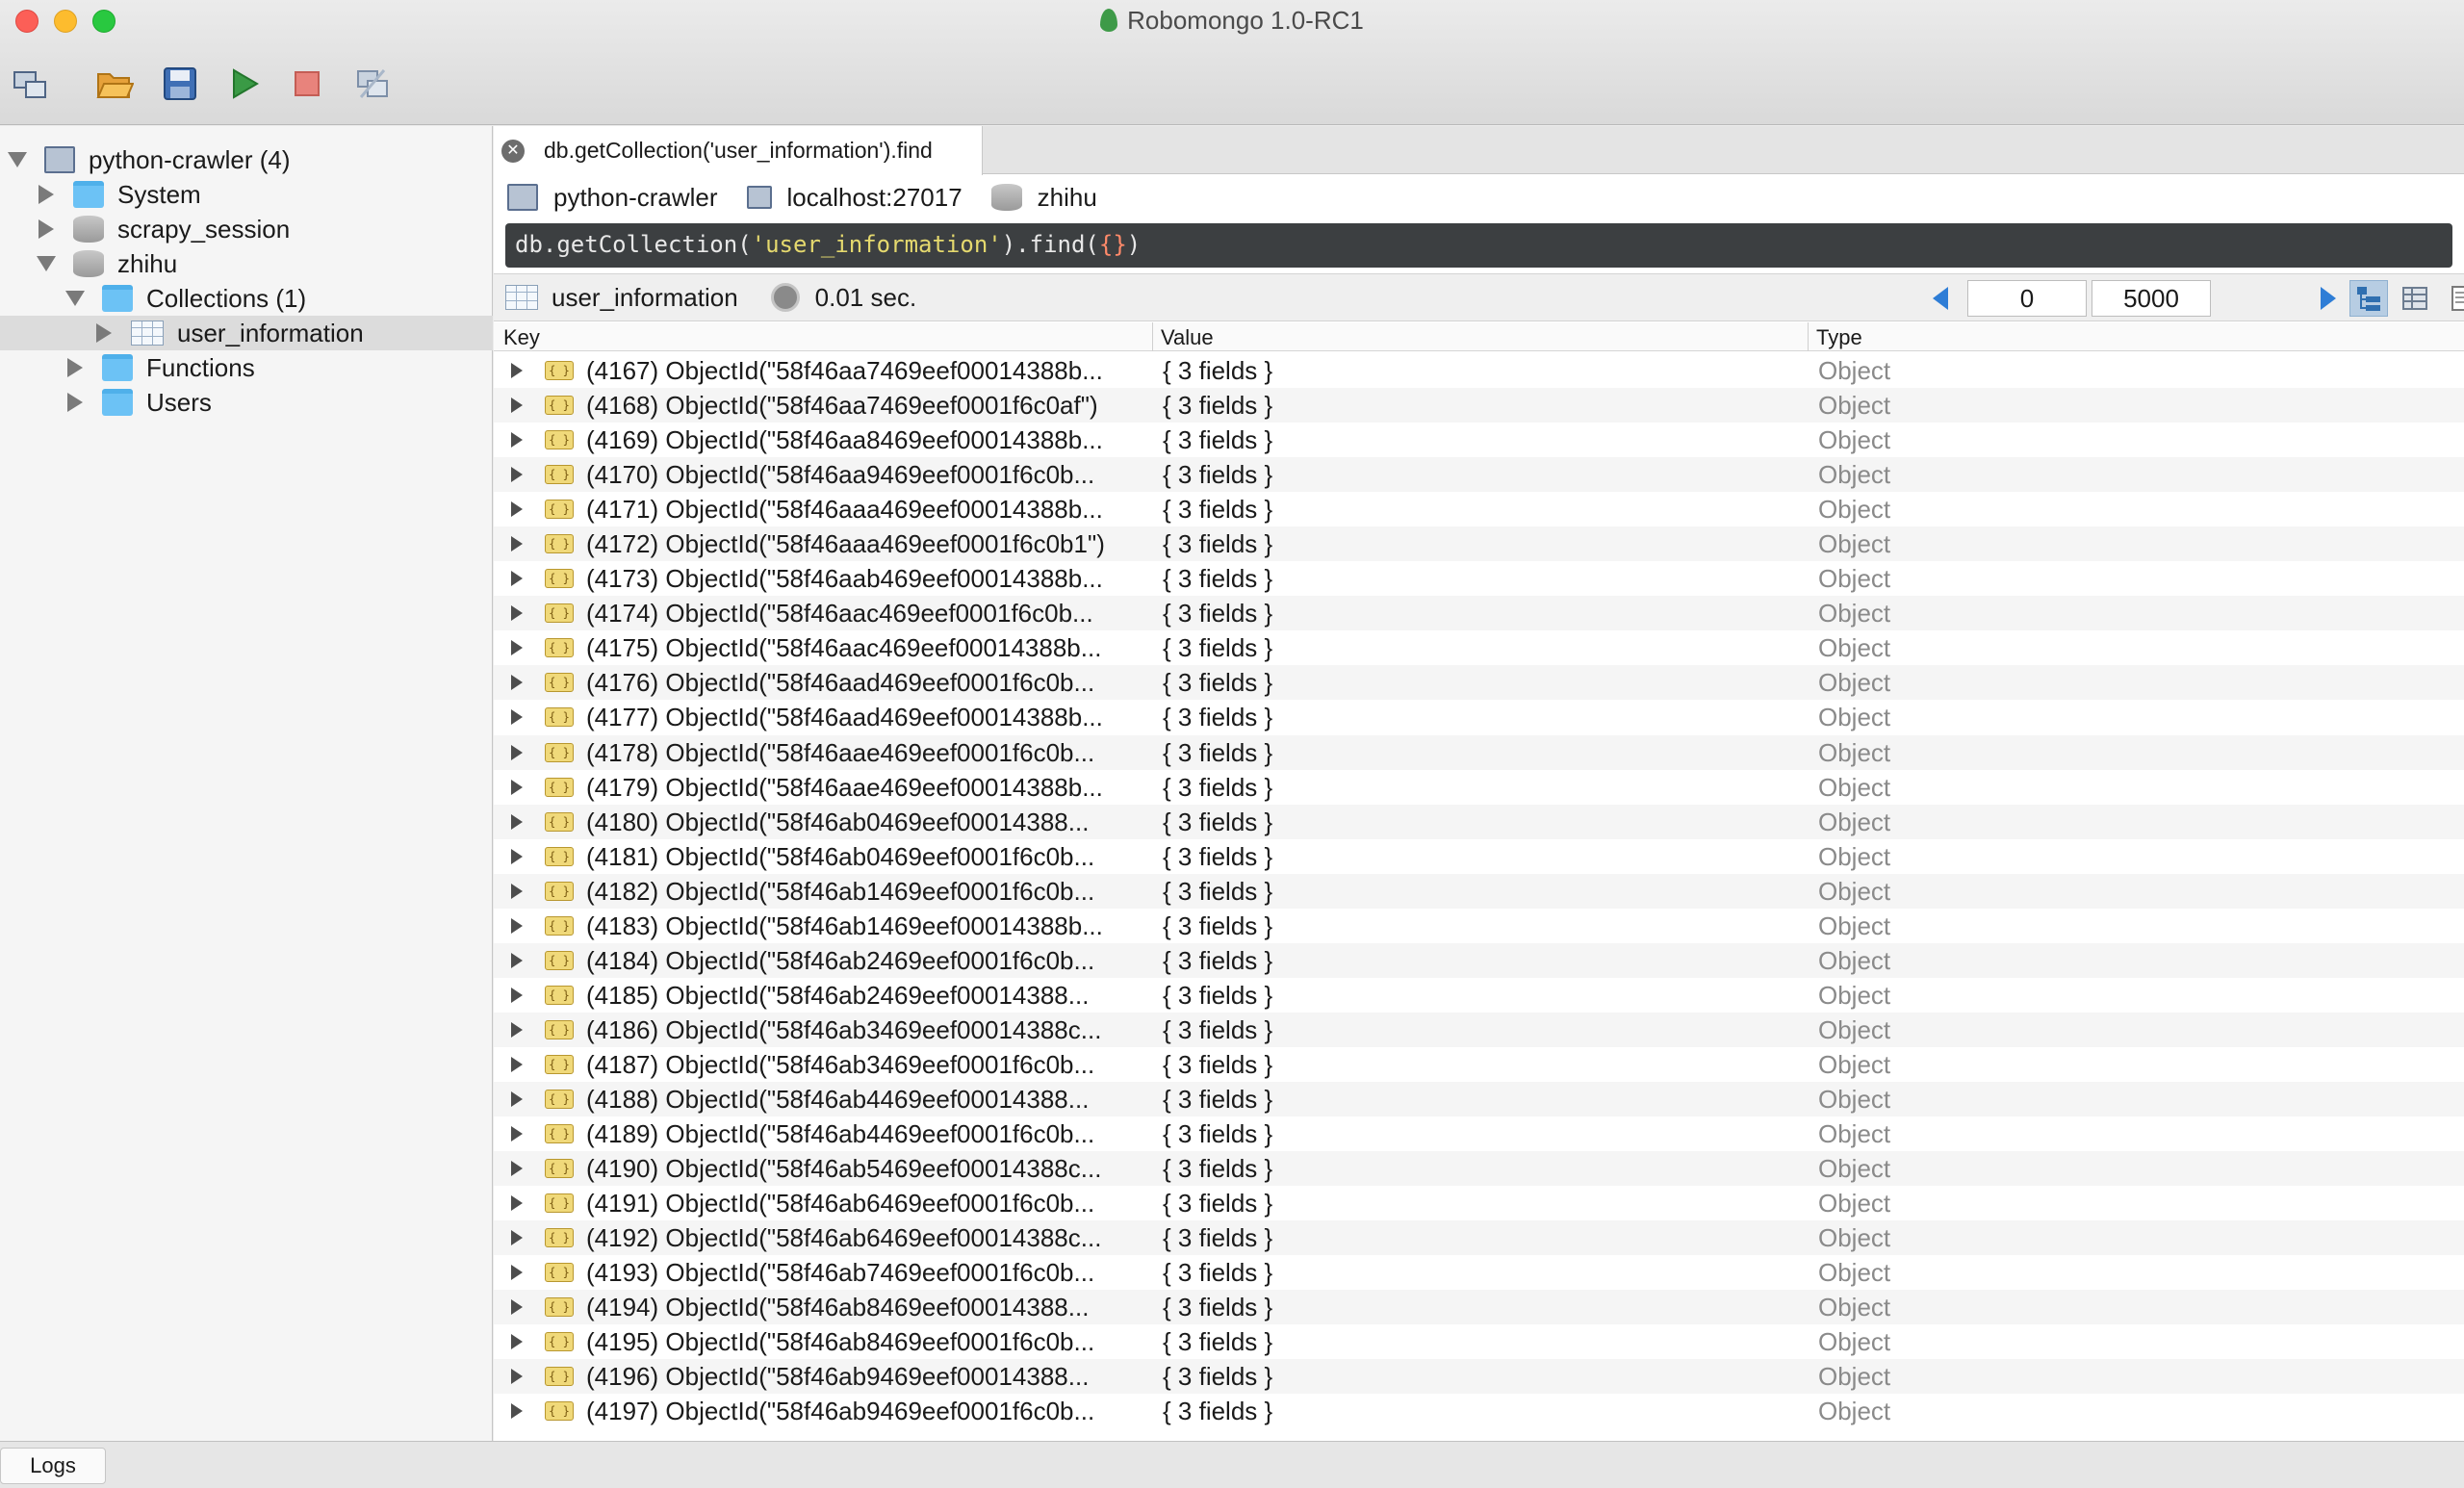 This screenshot has height=1488, width=2464. Describe the element at coordinates (2368, 299) in the screenshot. I see `tree-view-button` at that location.